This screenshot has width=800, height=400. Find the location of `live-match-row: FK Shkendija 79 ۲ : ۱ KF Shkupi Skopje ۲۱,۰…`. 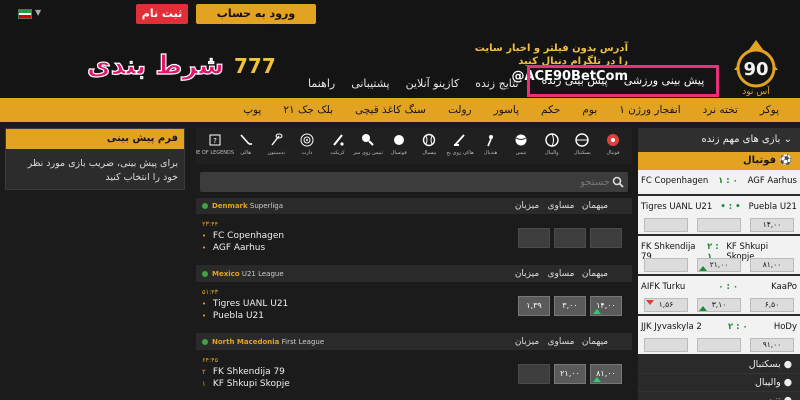

live-match-row: FK Shkendija 79 ۲ : ۱ KF Shkupi Skopje ۲۱,۰… is located at coordinates (719, 256).